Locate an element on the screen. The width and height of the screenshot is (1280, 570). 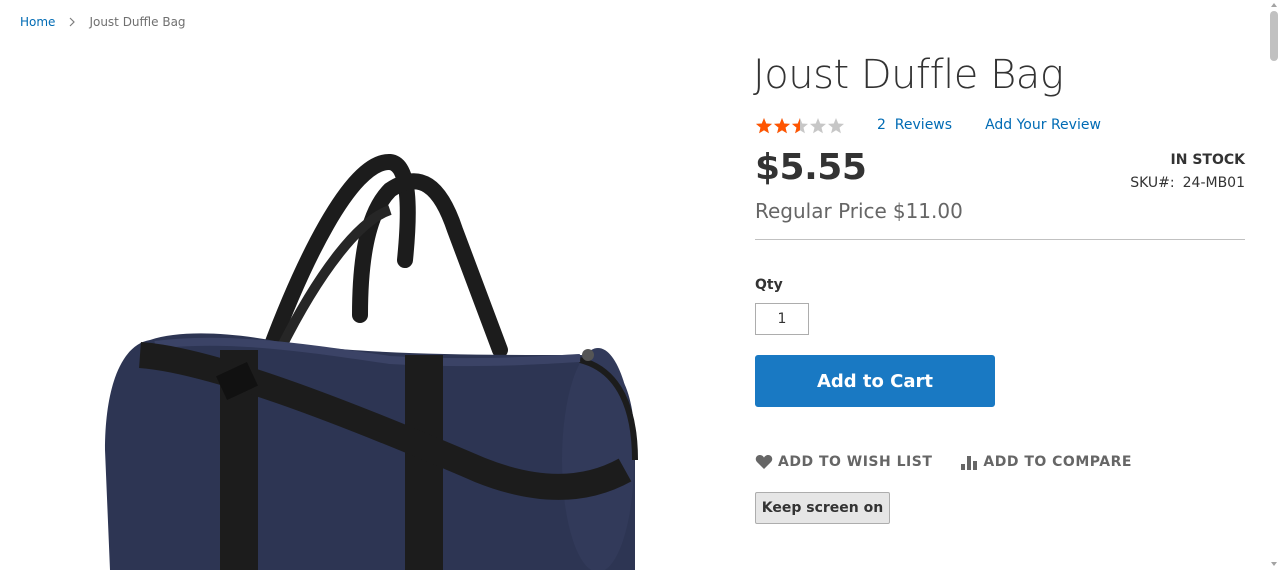
regular-price-value: $11.00 is located at coordinates (927, 211).